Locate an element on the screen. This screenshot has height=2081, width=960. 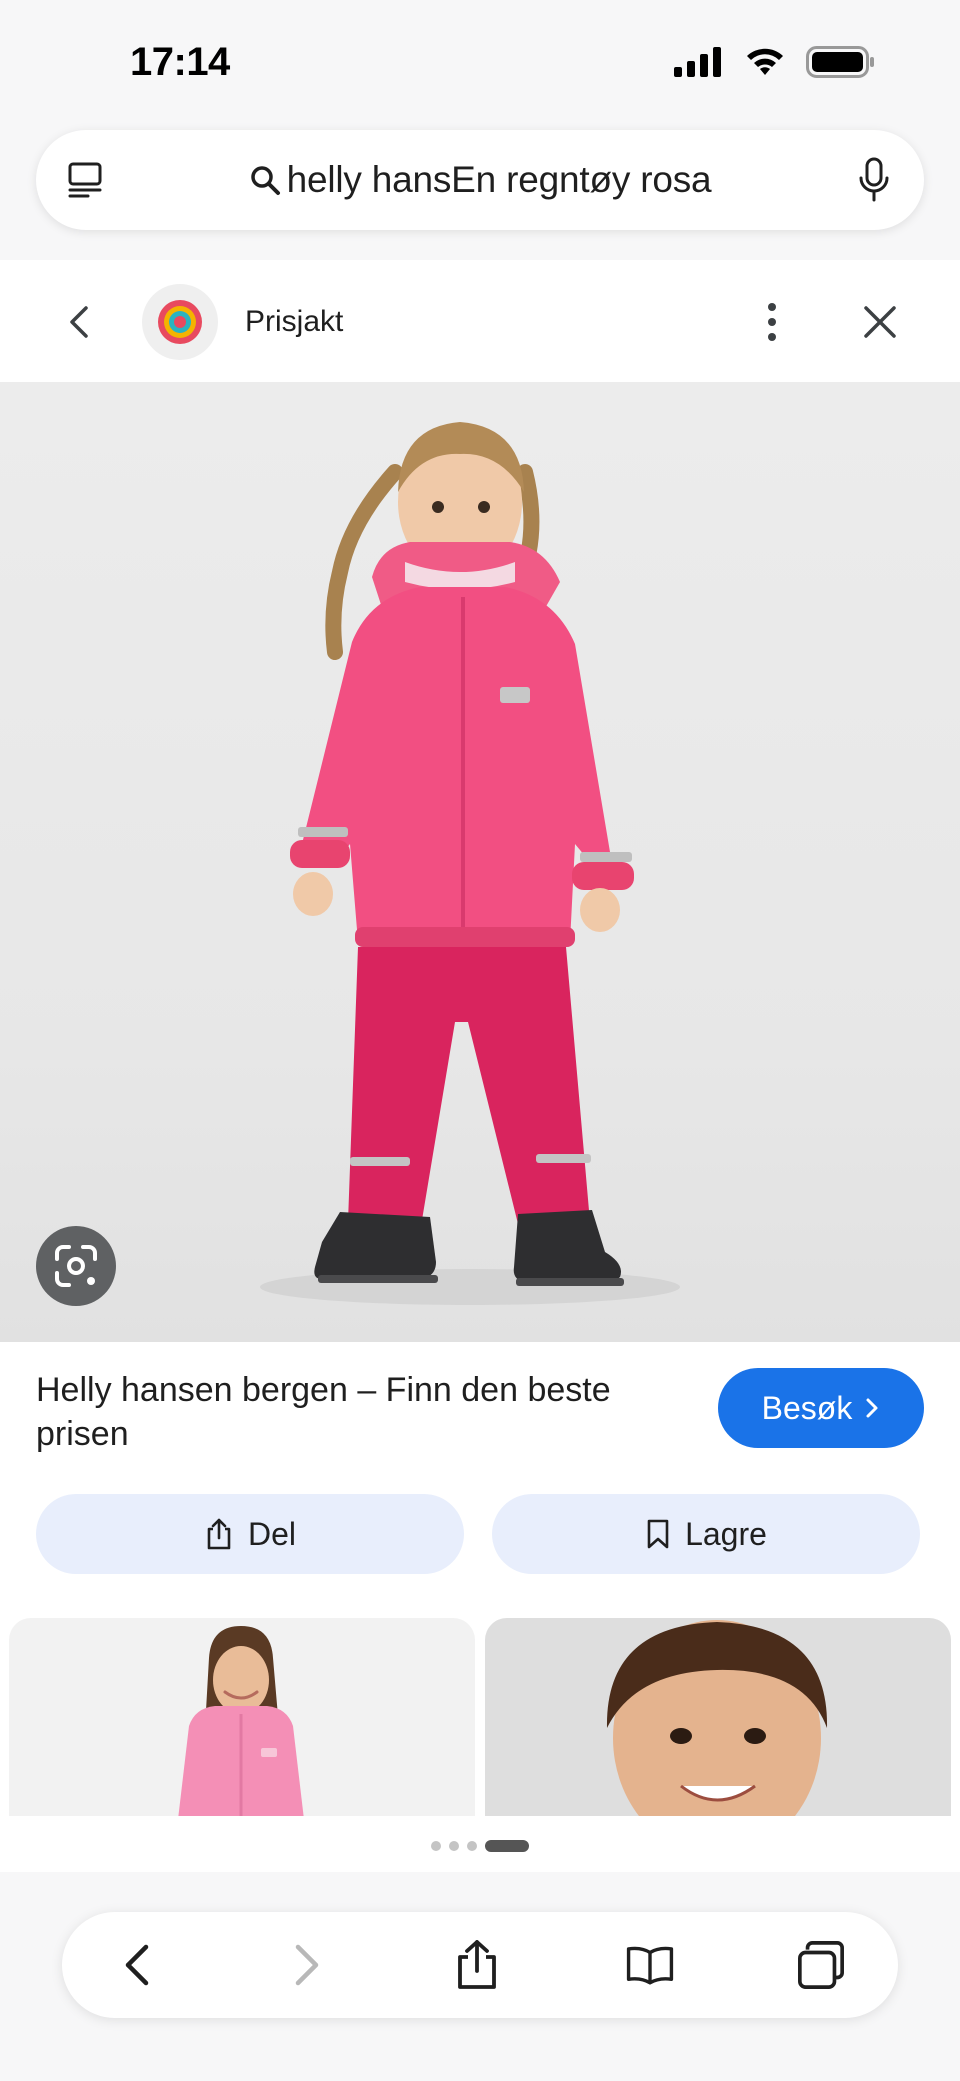
search-query-area: helly hansEn regntøy rosa is located at coordinates (480, 180).